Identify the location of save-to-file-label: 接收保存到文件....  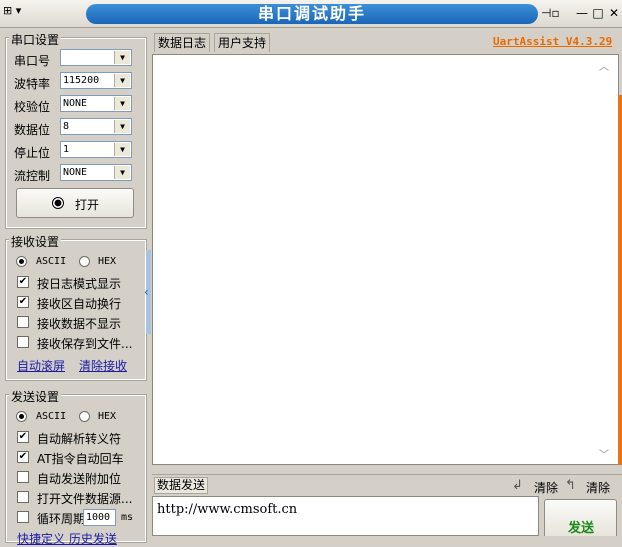
(85, 344).